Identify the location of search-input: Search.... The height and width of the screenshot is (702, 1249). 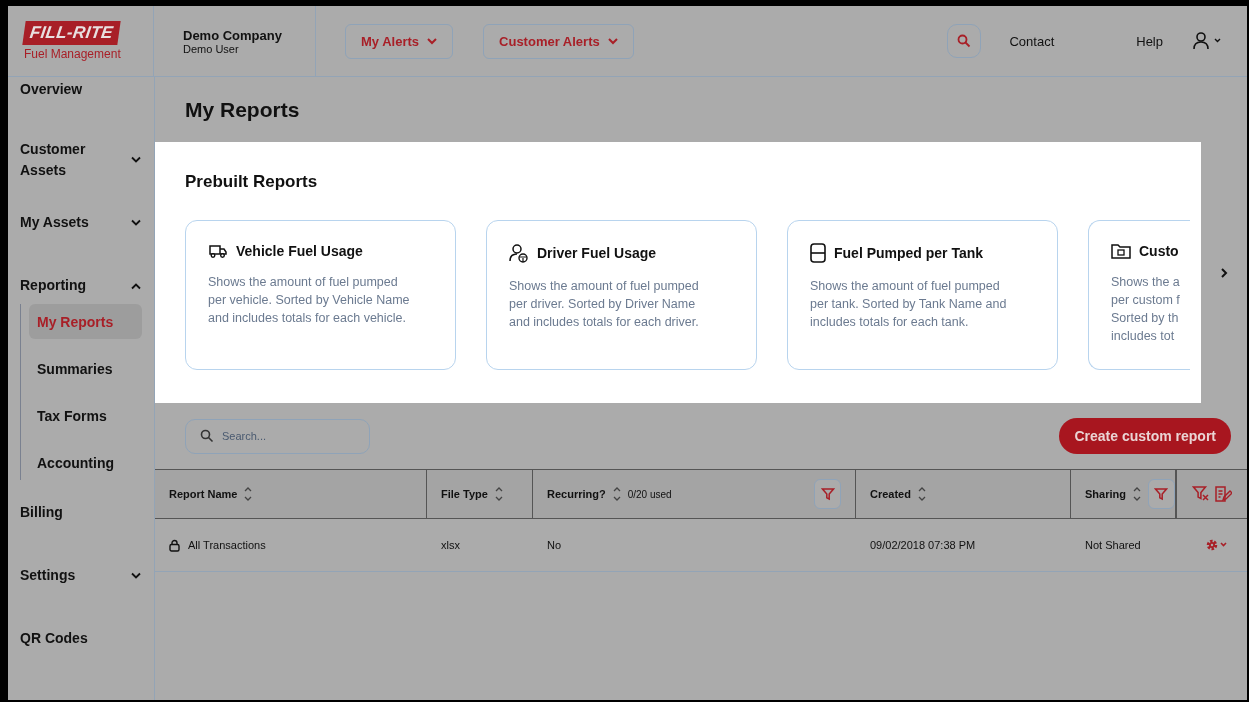
(292, 436).